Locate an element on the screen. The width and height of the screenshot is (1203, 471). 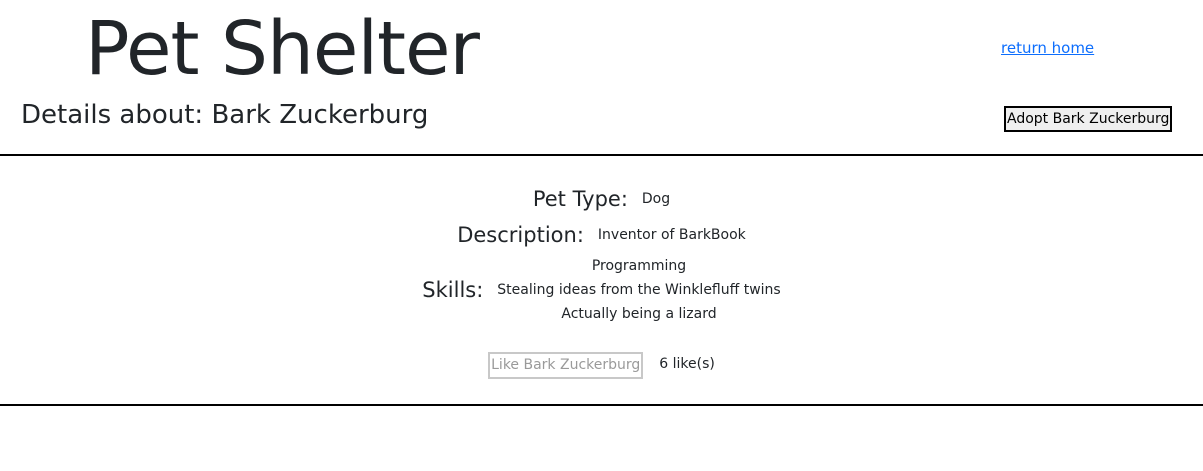
like-row: Like Bark Zuckerburg 6 like(s) is located at coordinates (601, 365).